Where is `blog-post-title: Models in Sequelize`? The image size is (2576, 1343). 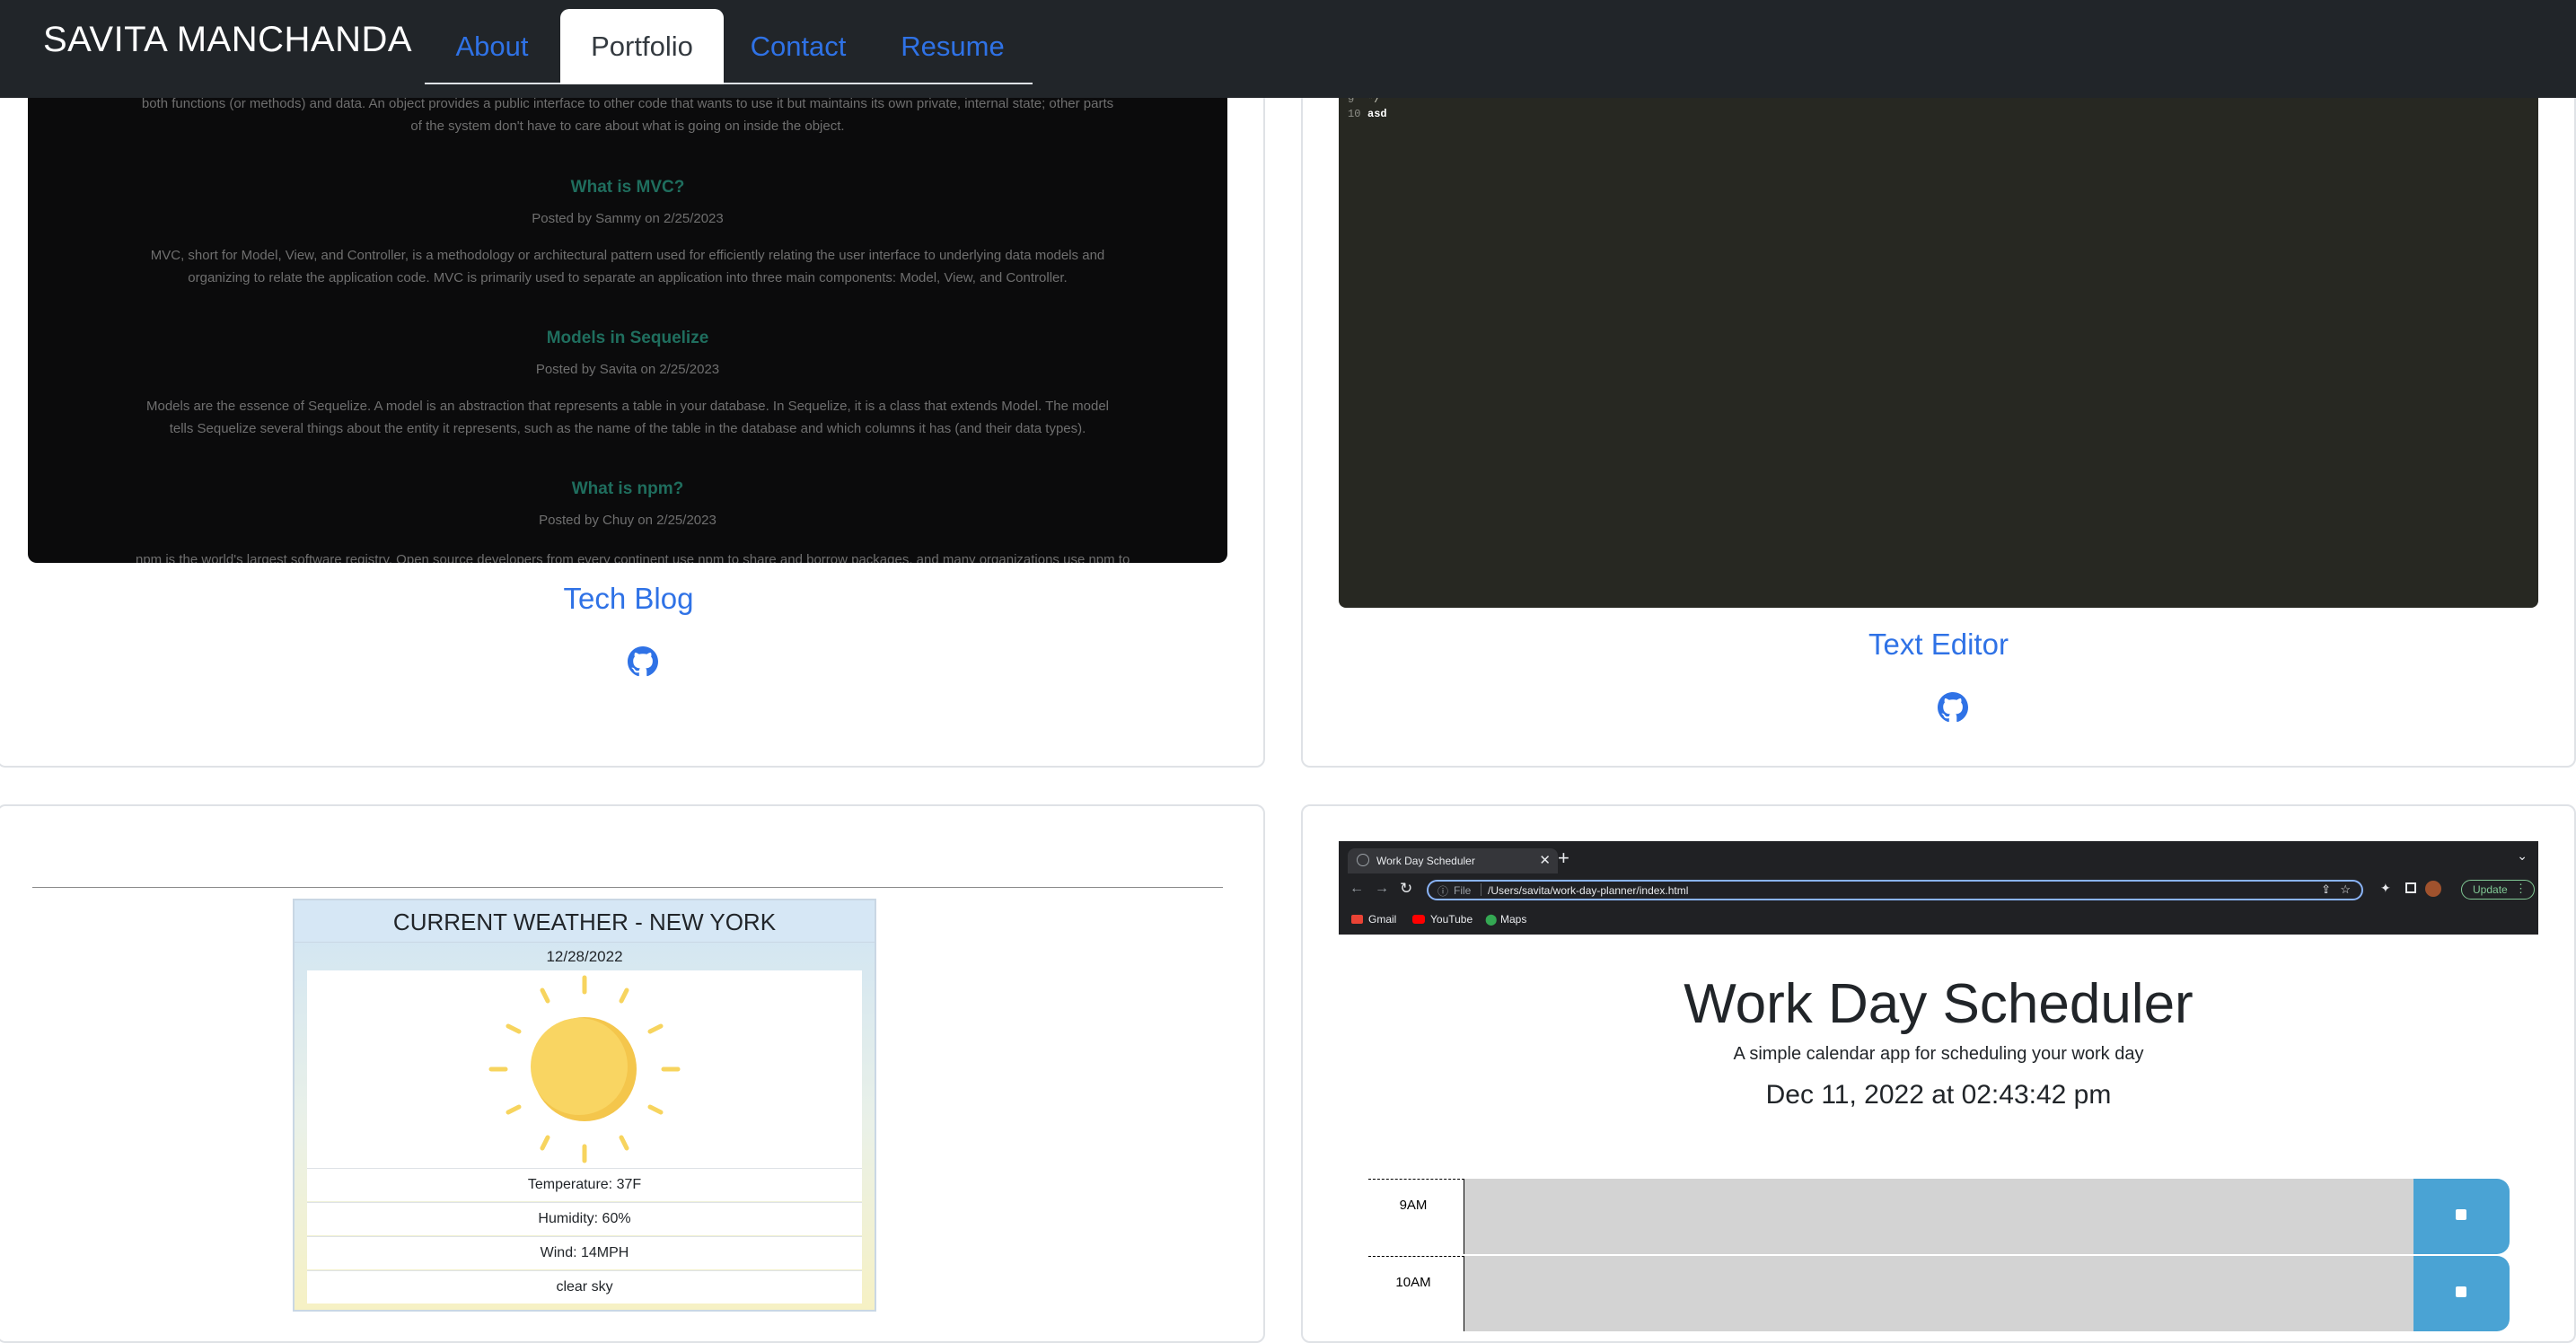
blog-post-title: Models in Sequelize is located at coordinates (628, 338).